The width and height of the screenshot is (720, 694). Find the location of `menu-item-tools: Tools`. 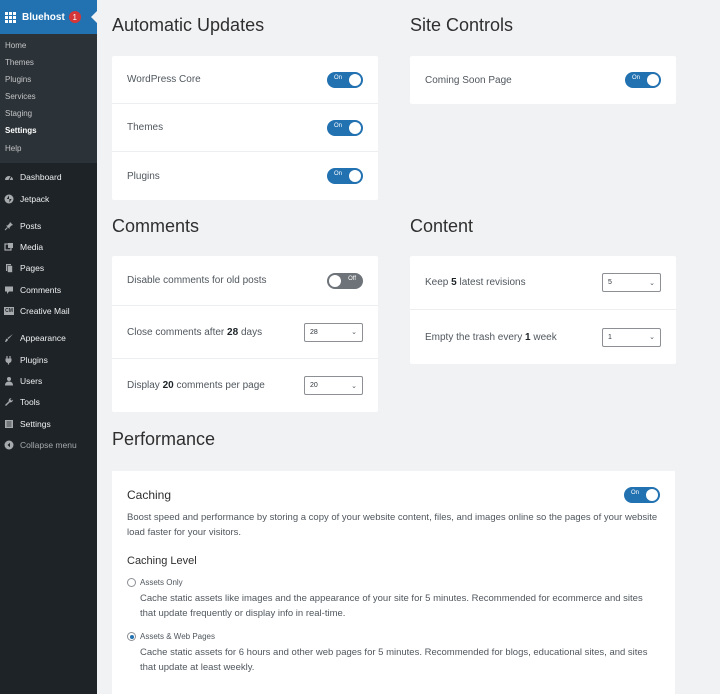

menu-item-tools: Tools is located at coordinates (48, 402).